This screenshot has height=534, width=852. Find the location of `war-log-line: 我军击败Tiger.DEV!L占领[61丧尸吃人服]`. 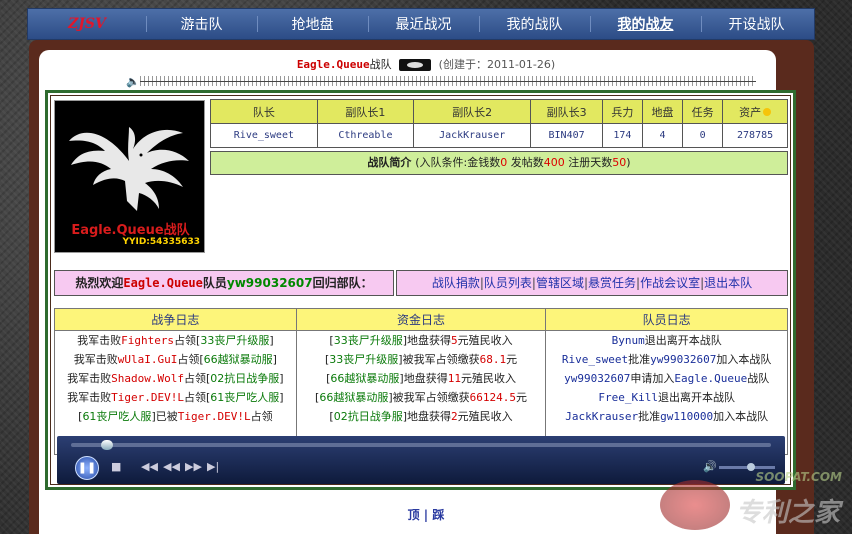

war-log-line: 我军击败Tiger.DEV!L占领[61丧尸吃人服] is located at coordinates (175, 397).